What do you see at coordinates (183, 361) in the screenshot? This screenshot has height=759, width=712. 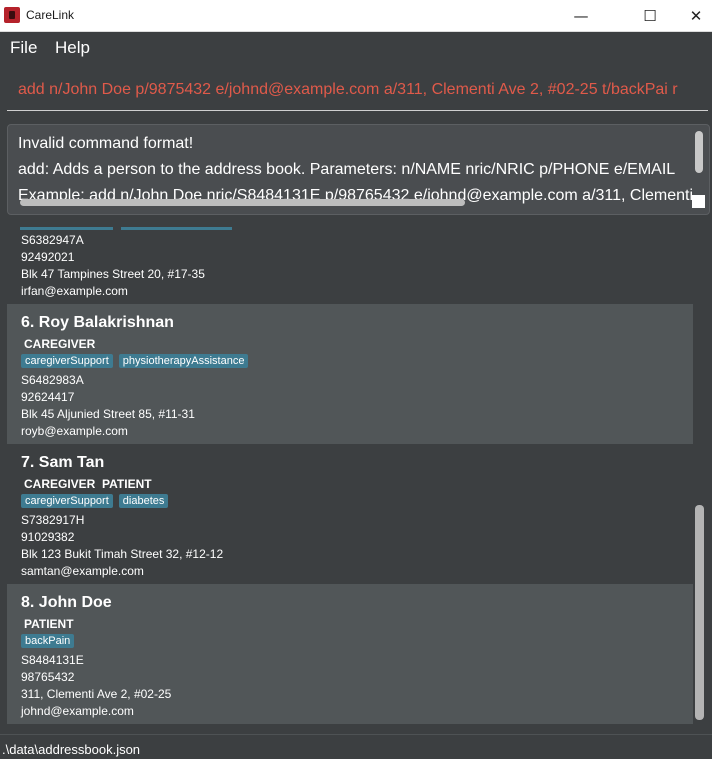 I see `tag-label: physiotherapyAssistance` at bounding box center [183, 361].